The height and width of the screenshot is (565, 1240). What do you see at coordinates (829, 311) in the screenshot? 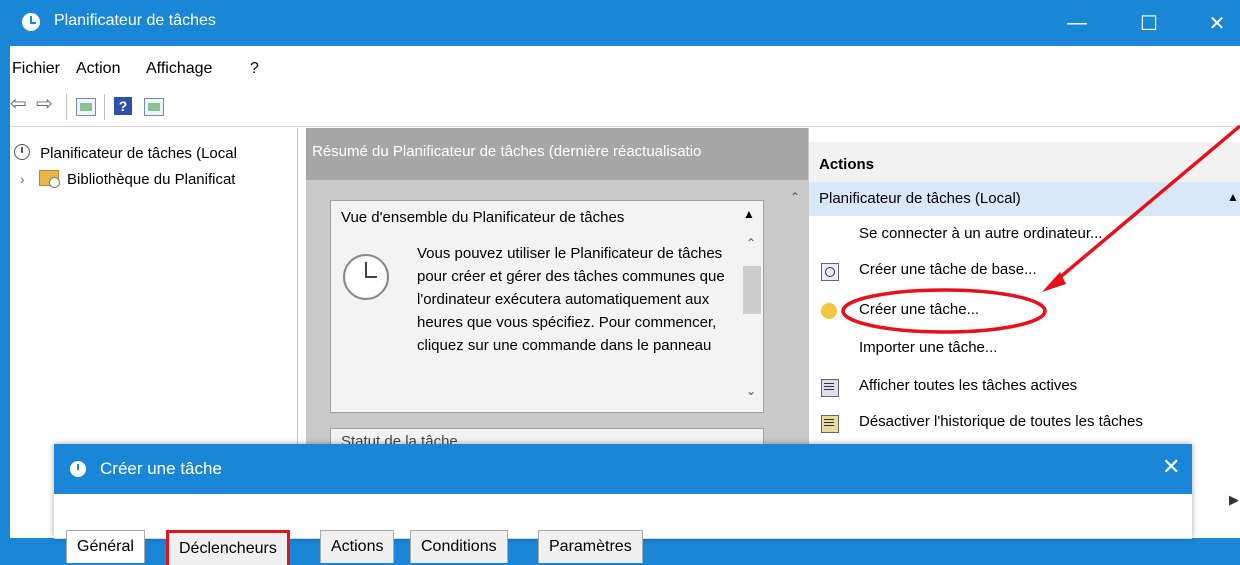
I see `create-task-icon` at bounding box center [829, 311].